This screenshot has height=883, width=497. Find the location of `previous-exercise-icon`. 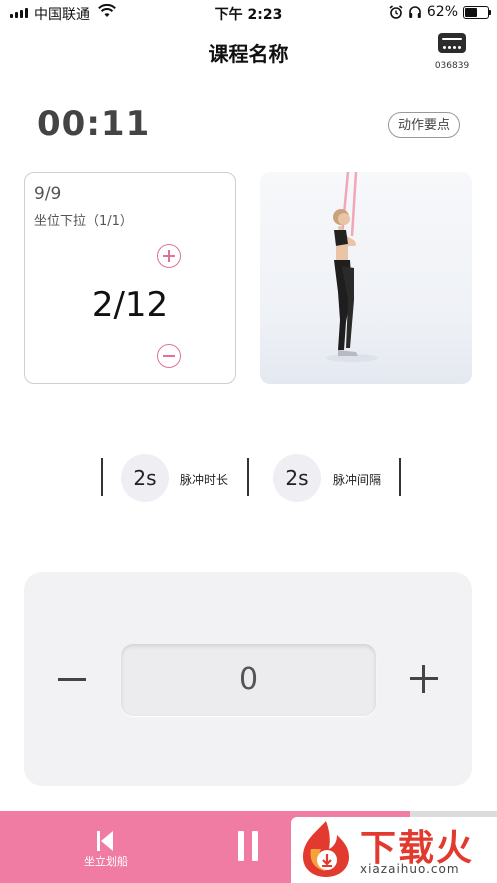

previous-exercise-icon is located at coordinates (106, 841).